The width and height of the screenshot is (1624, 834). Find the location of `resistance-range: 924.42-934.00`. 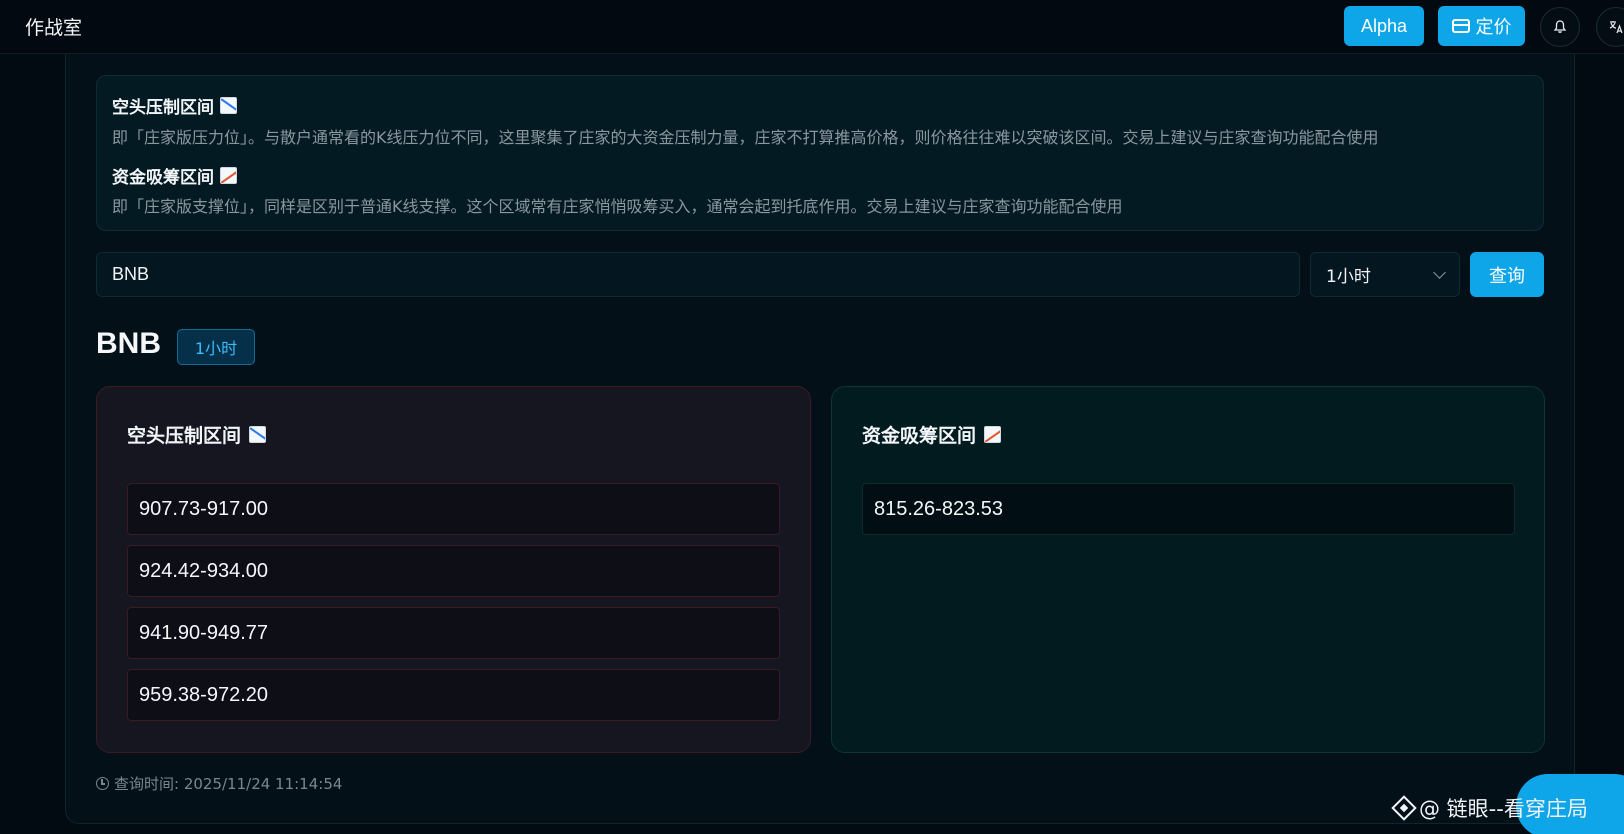

resistance-range: 924.42-934.00 is located at coordinates (453, 571).